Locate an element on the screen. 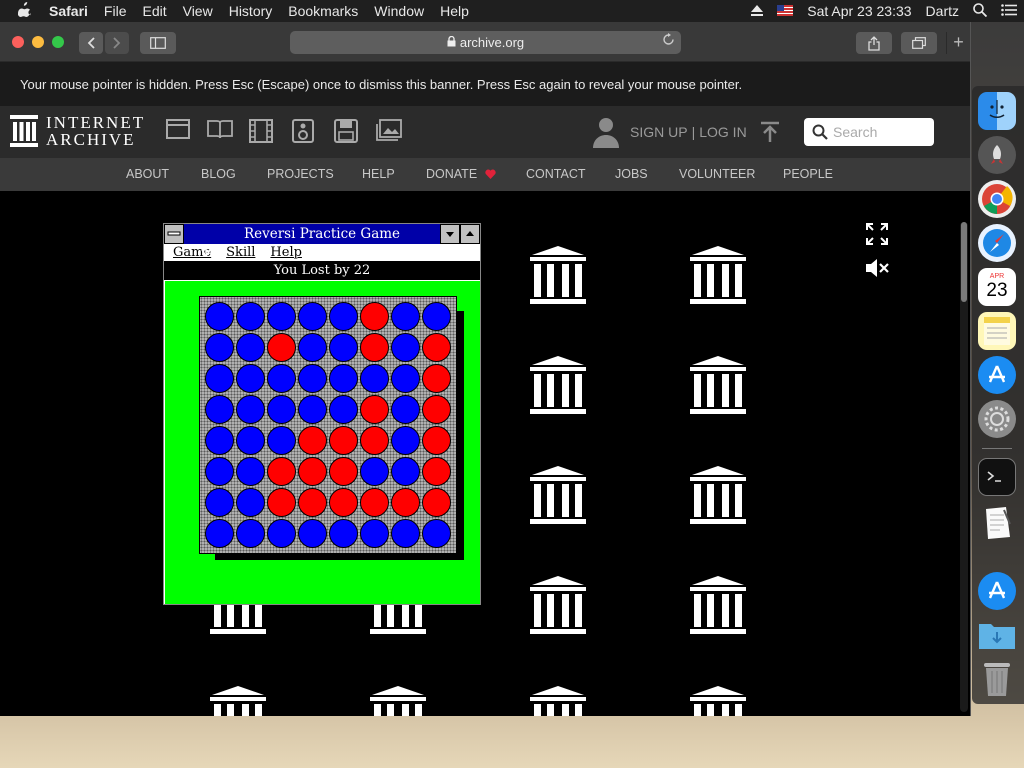 The height and width of the screenshot is (768, 1024). terminal-icon is located at coordinates (997, 477).